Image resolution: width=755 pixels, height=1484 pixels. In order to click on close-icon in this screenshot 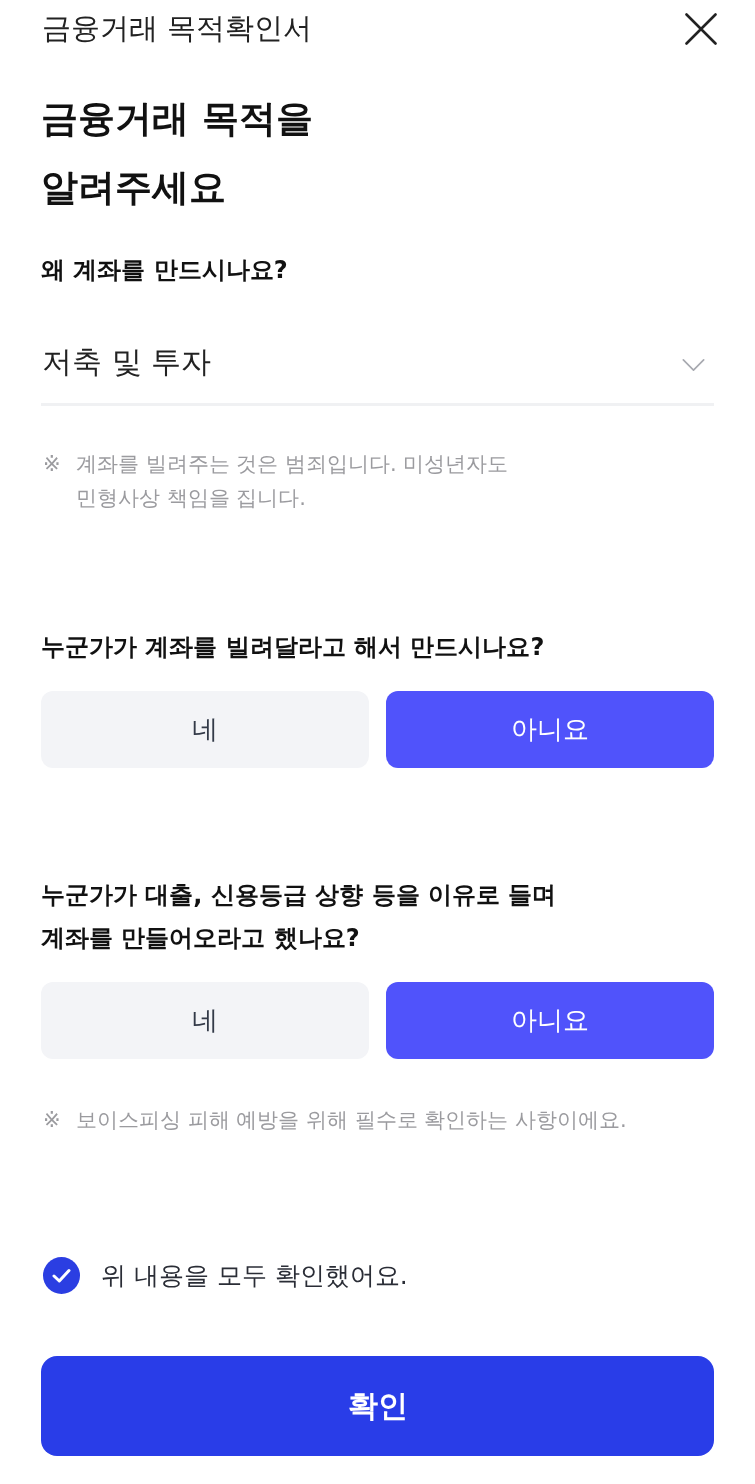, I will do `click(701, 29)`.